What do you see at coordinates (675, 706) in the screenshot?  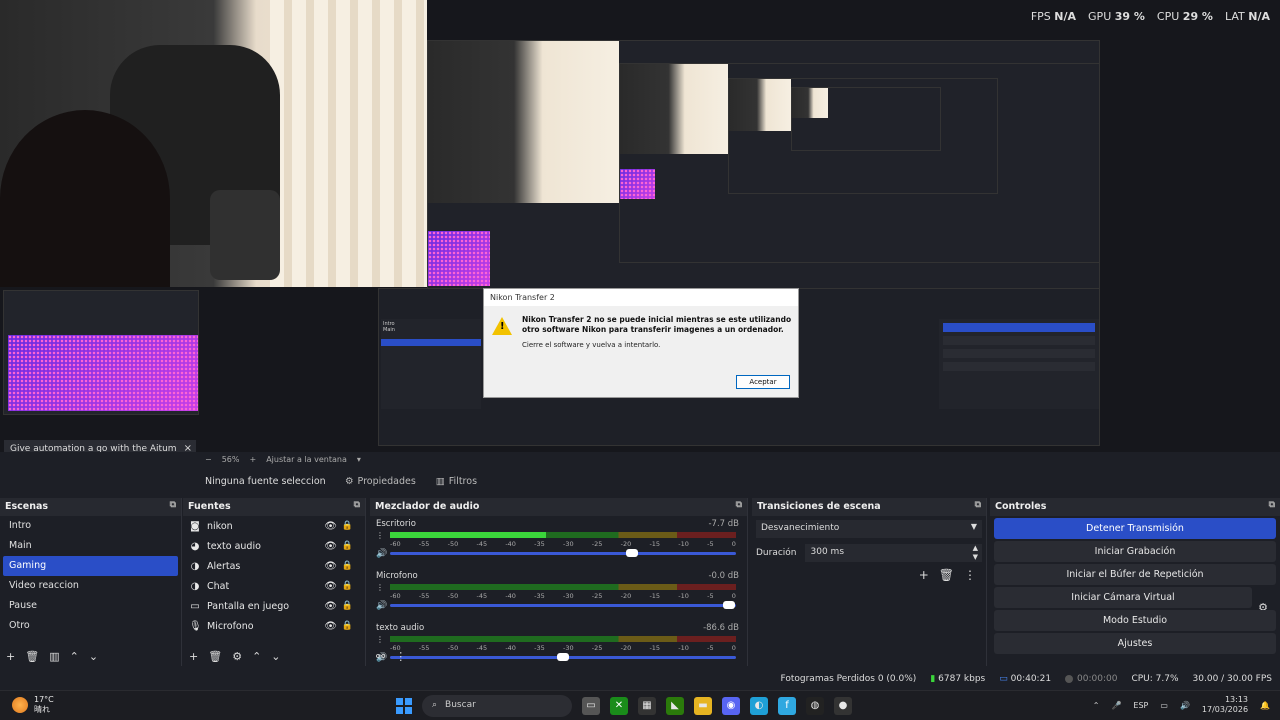 I see `nvidia-icon: ◣` at bounding box center [675, 706].